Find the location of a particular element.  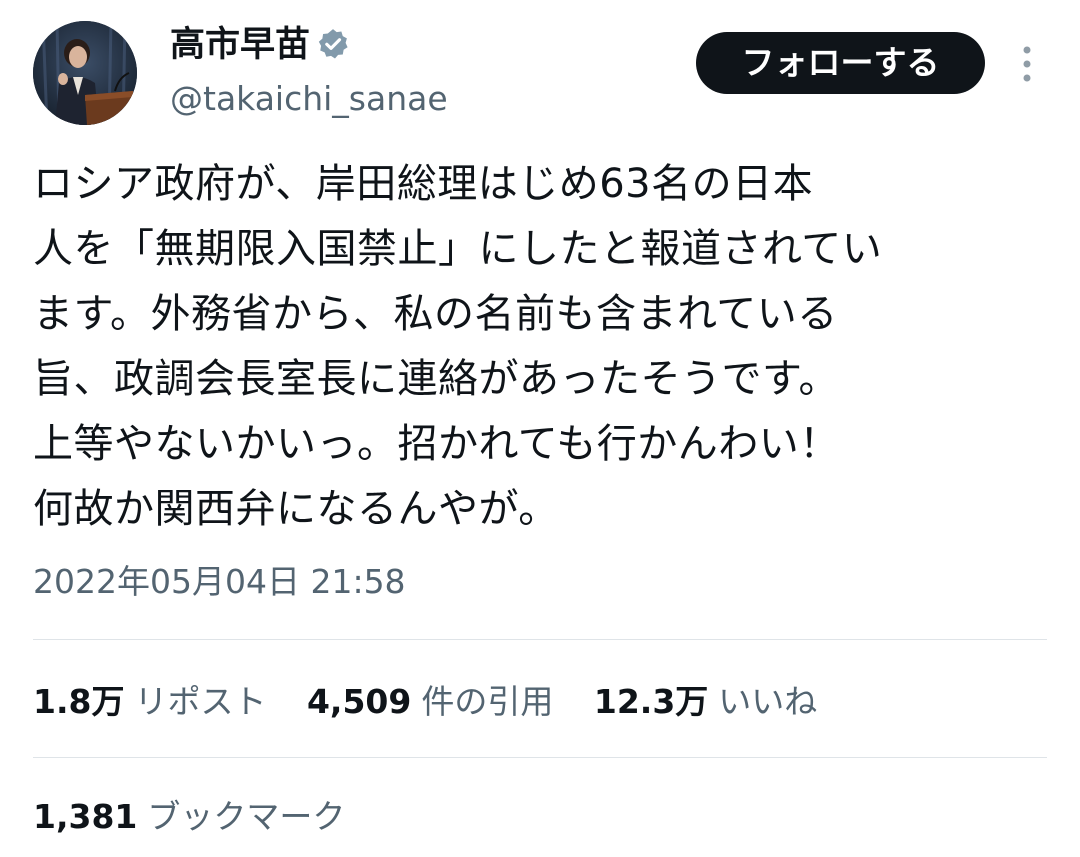

bookmark-stats: 1,381 ブックマーク is located at coordinates (204, 817).